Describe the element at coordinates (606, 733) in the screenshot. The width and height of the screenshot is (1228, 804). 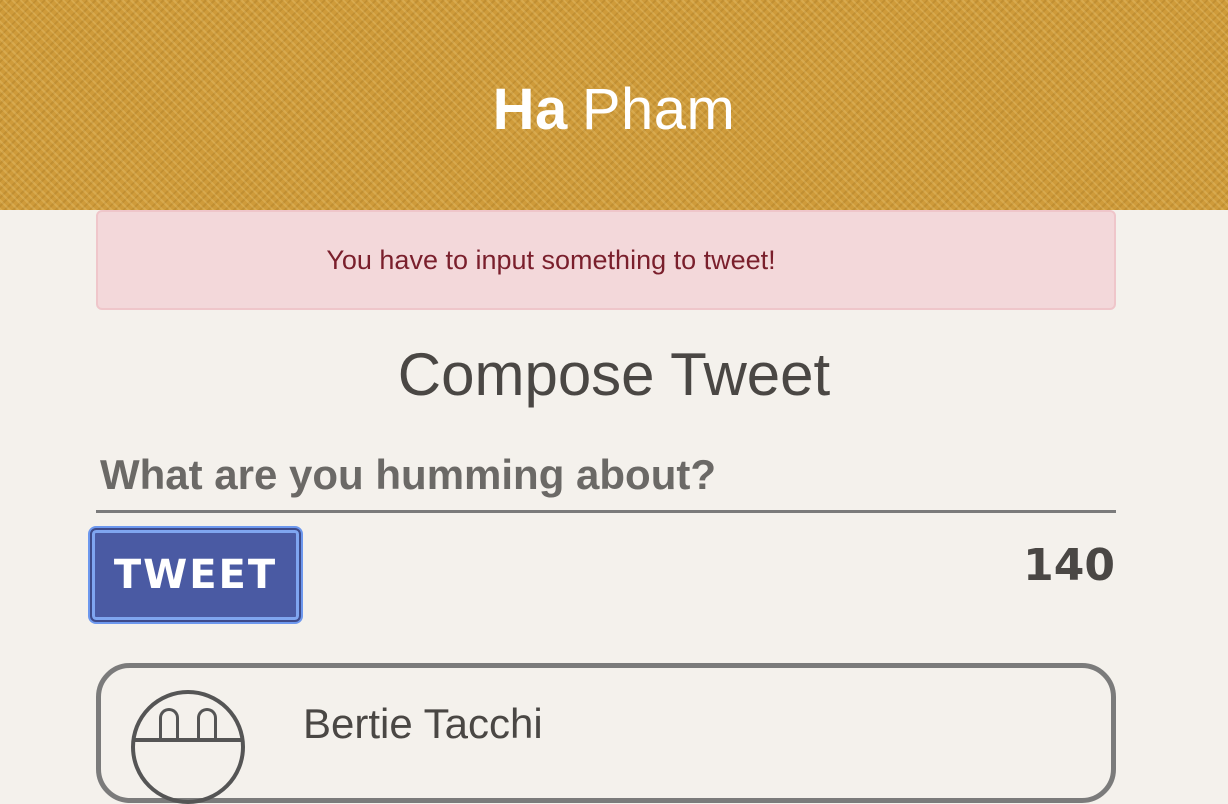
I see `tweet-card: Bertie Tacchi` at that location.